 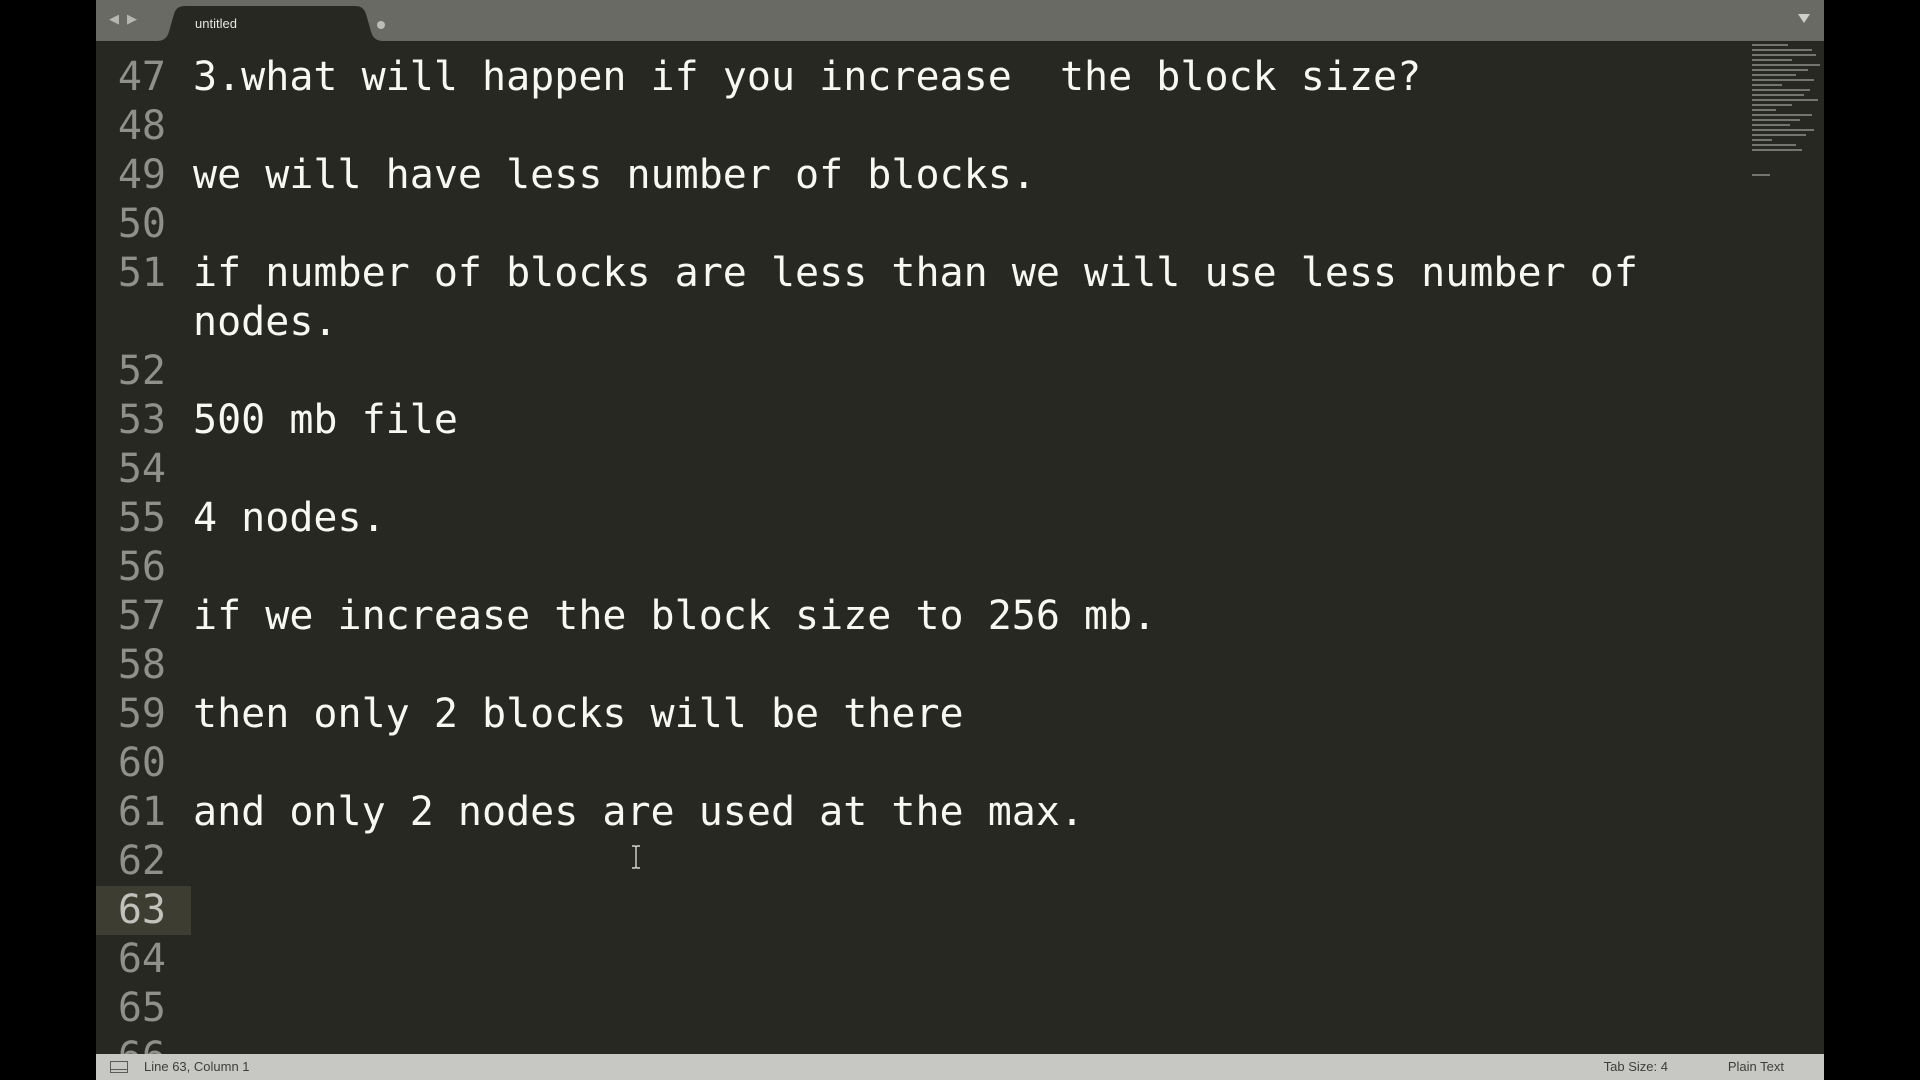 I want to click on tab-size-selector: Tab Size: 4, so click(x=1636, y=1067).